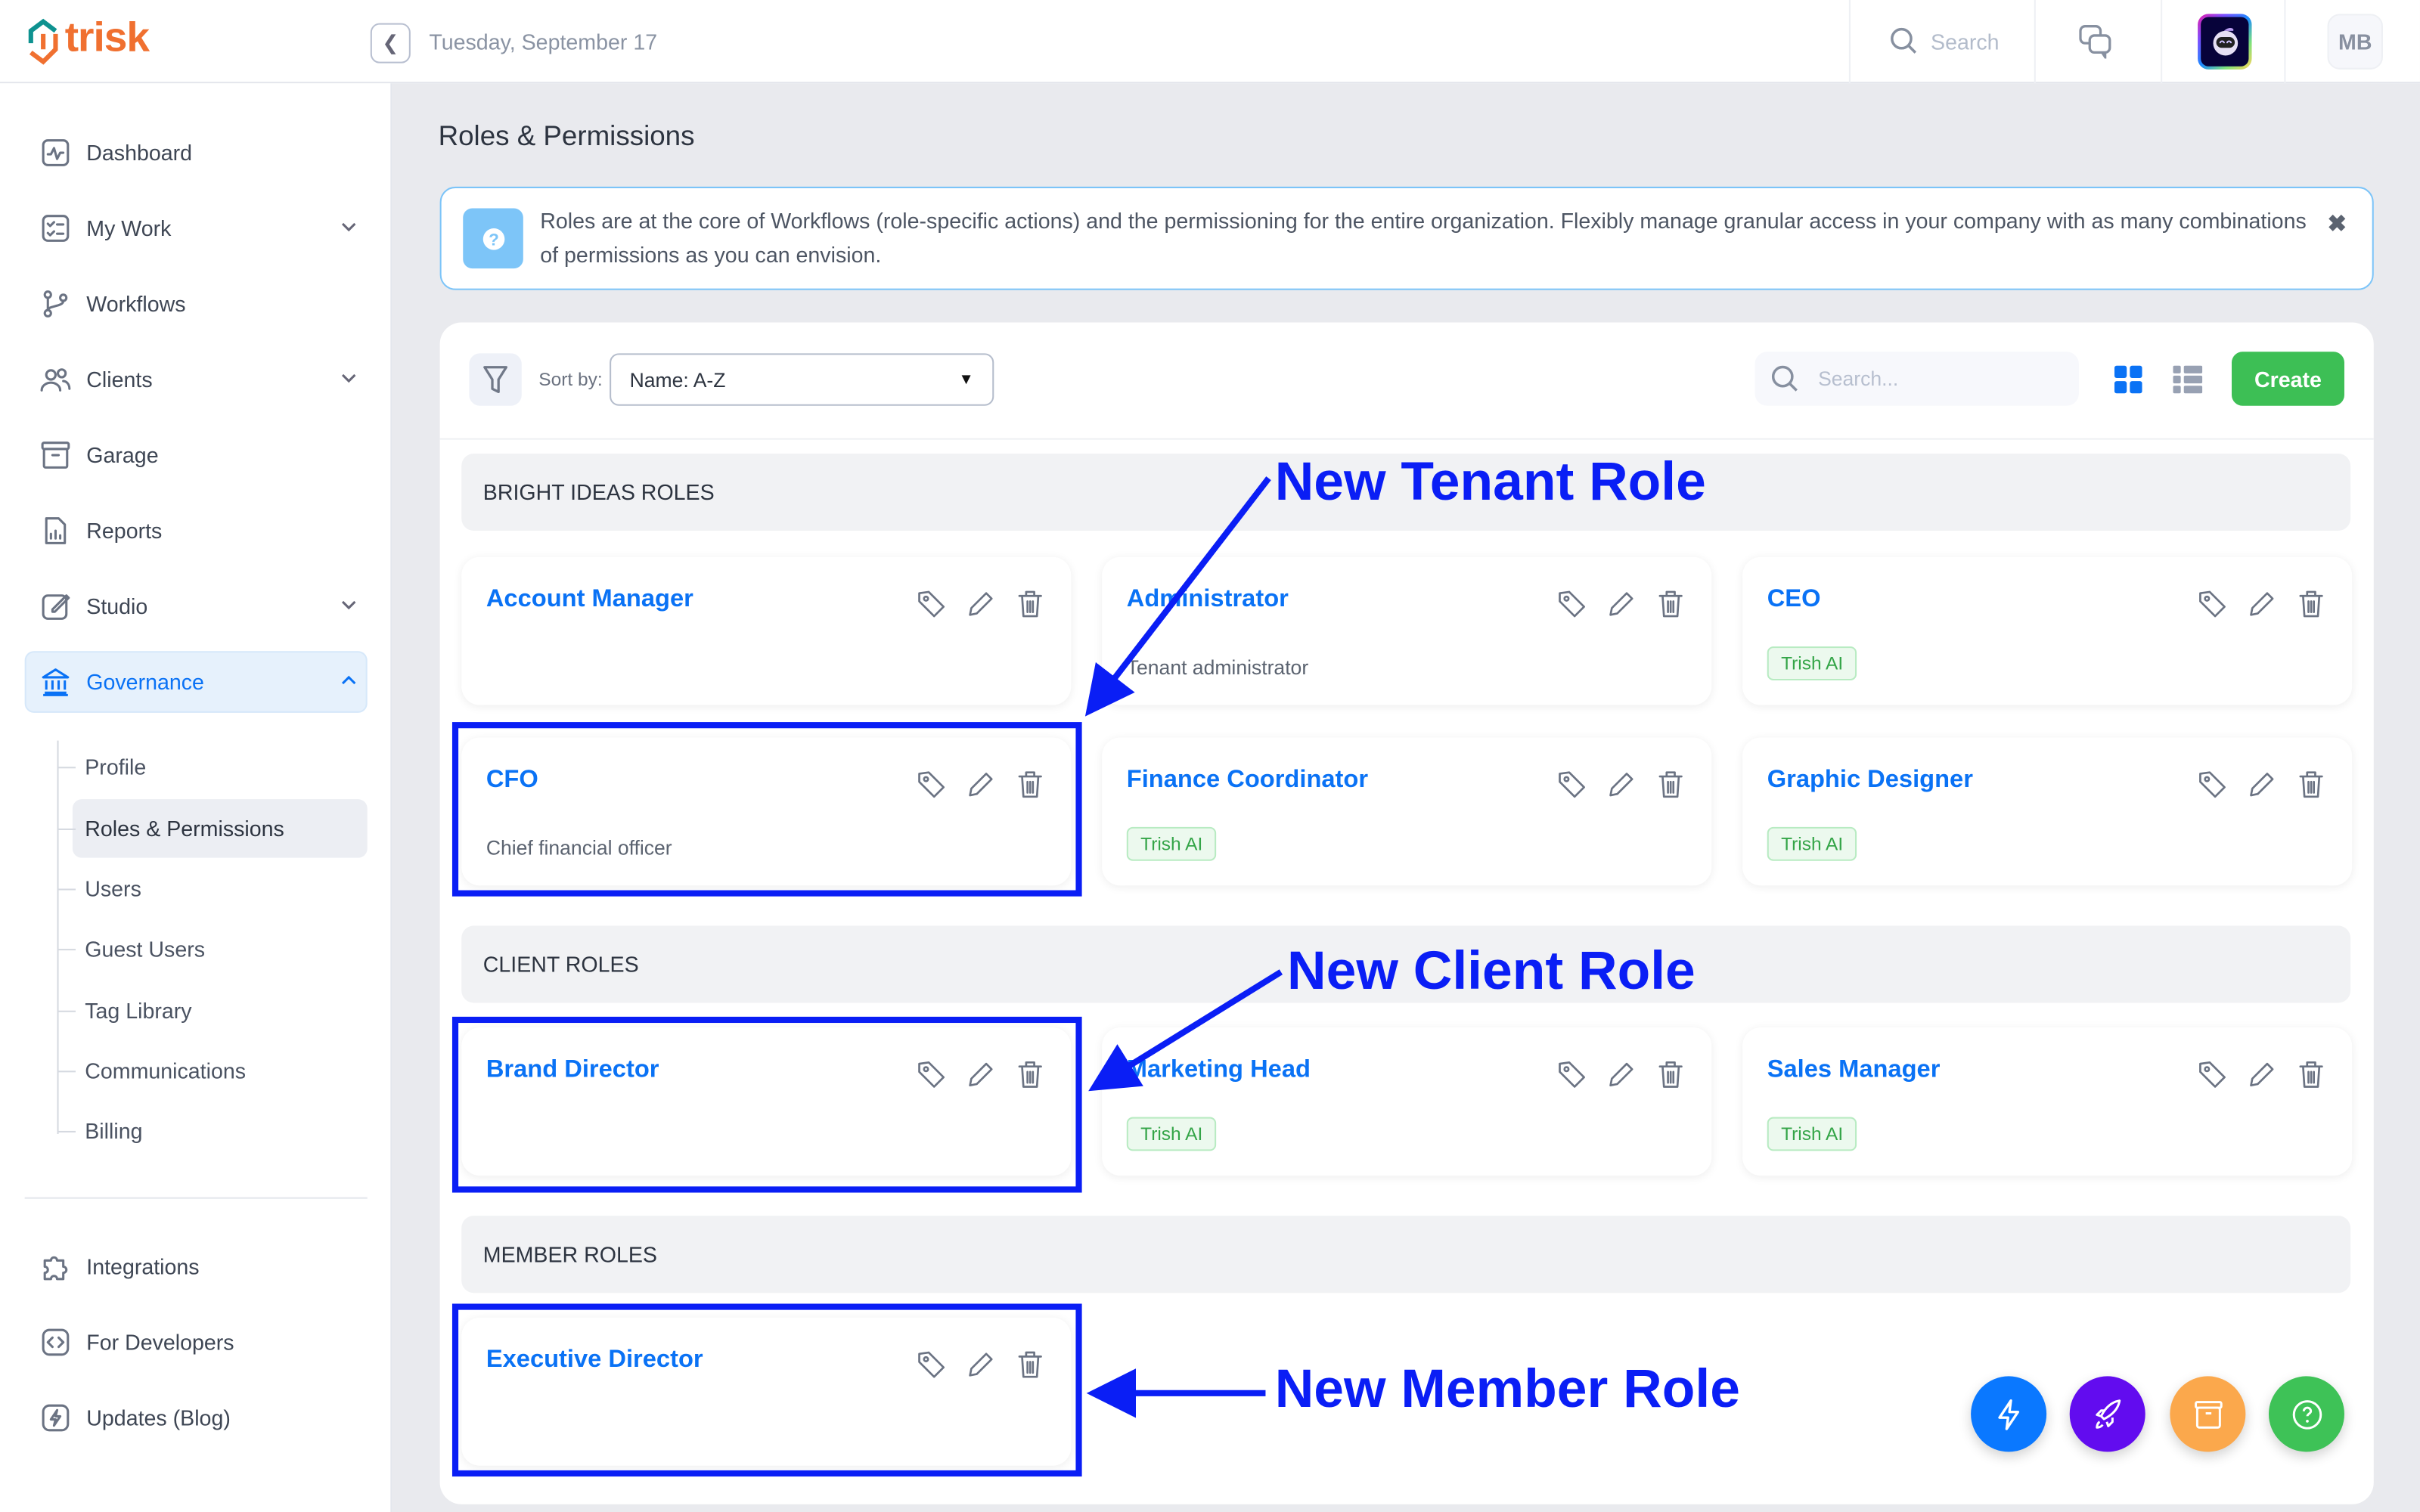 This screenshot has width=2420, height=1512. I want to click on annotation-new-tenant-role: New Tenant Role, so click(1490, 482).